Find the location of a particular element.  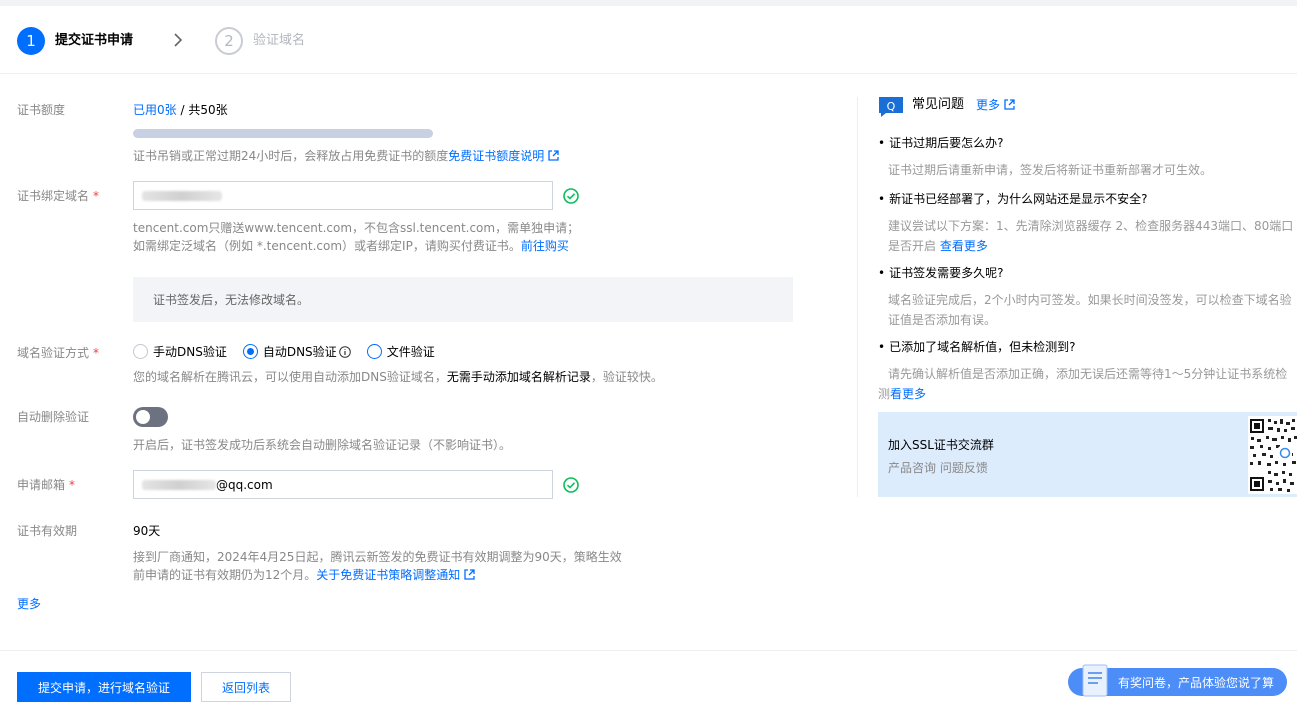

faq-question: 新证书已经部署了，为什么网站还是显示不安全? is located at coordinates (1012, 199).